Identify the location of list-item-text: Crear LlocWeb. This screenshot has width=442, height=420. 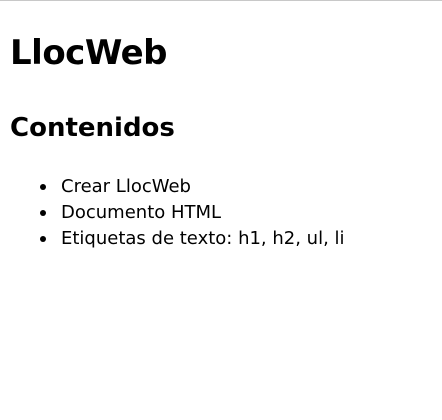
(126, 186).